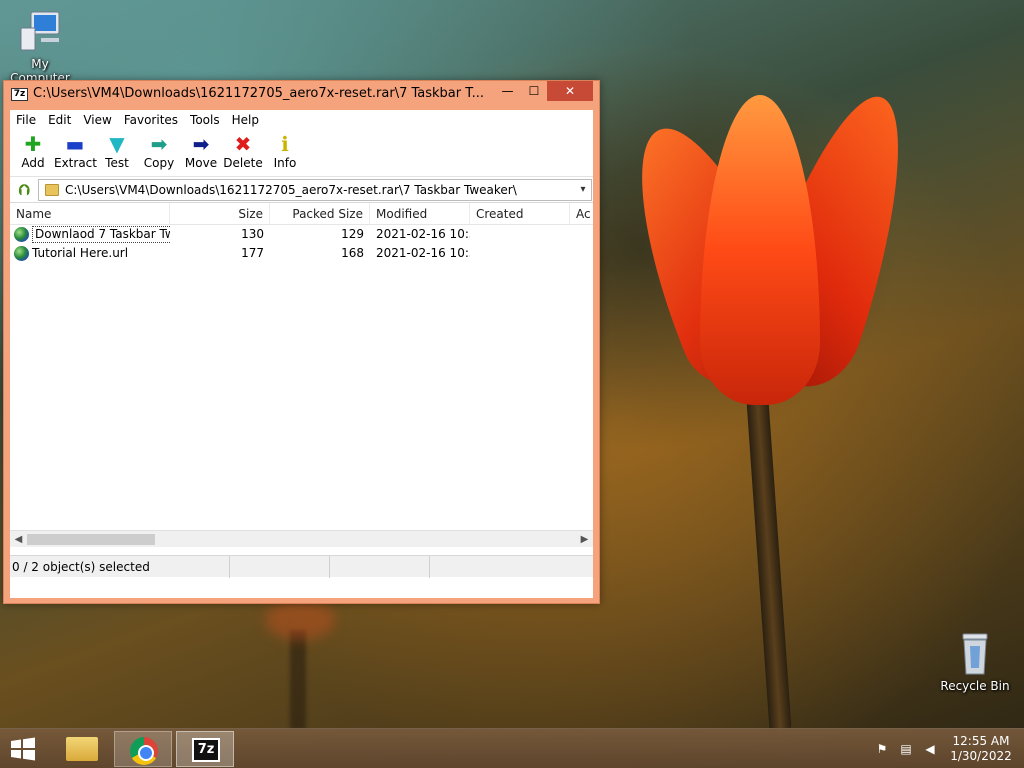  I want to click on info-button: ℹ Info, so click(285, 153).